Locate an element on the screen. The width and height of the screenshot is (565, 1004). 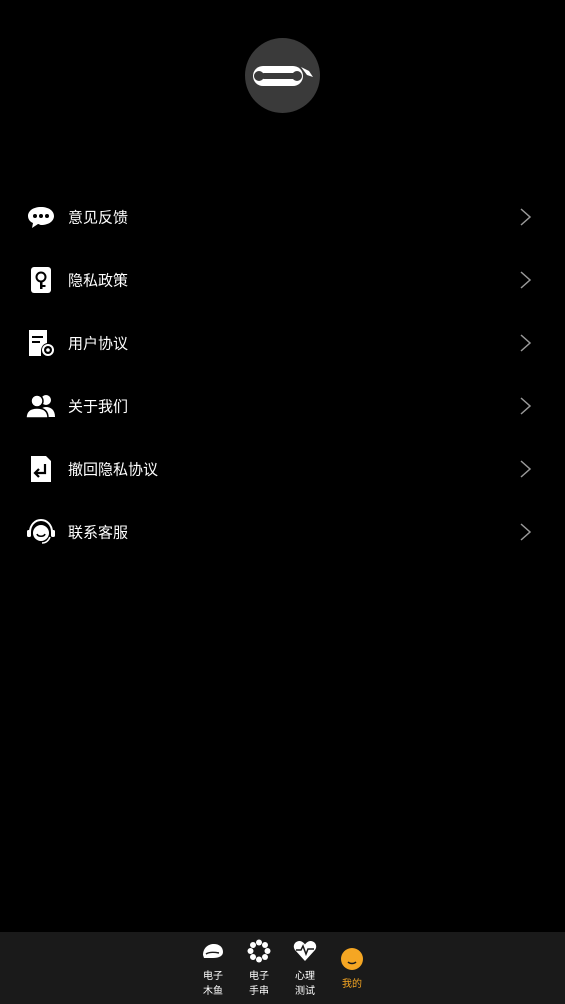
document-gear-icon is located at coordinates (41, 343).